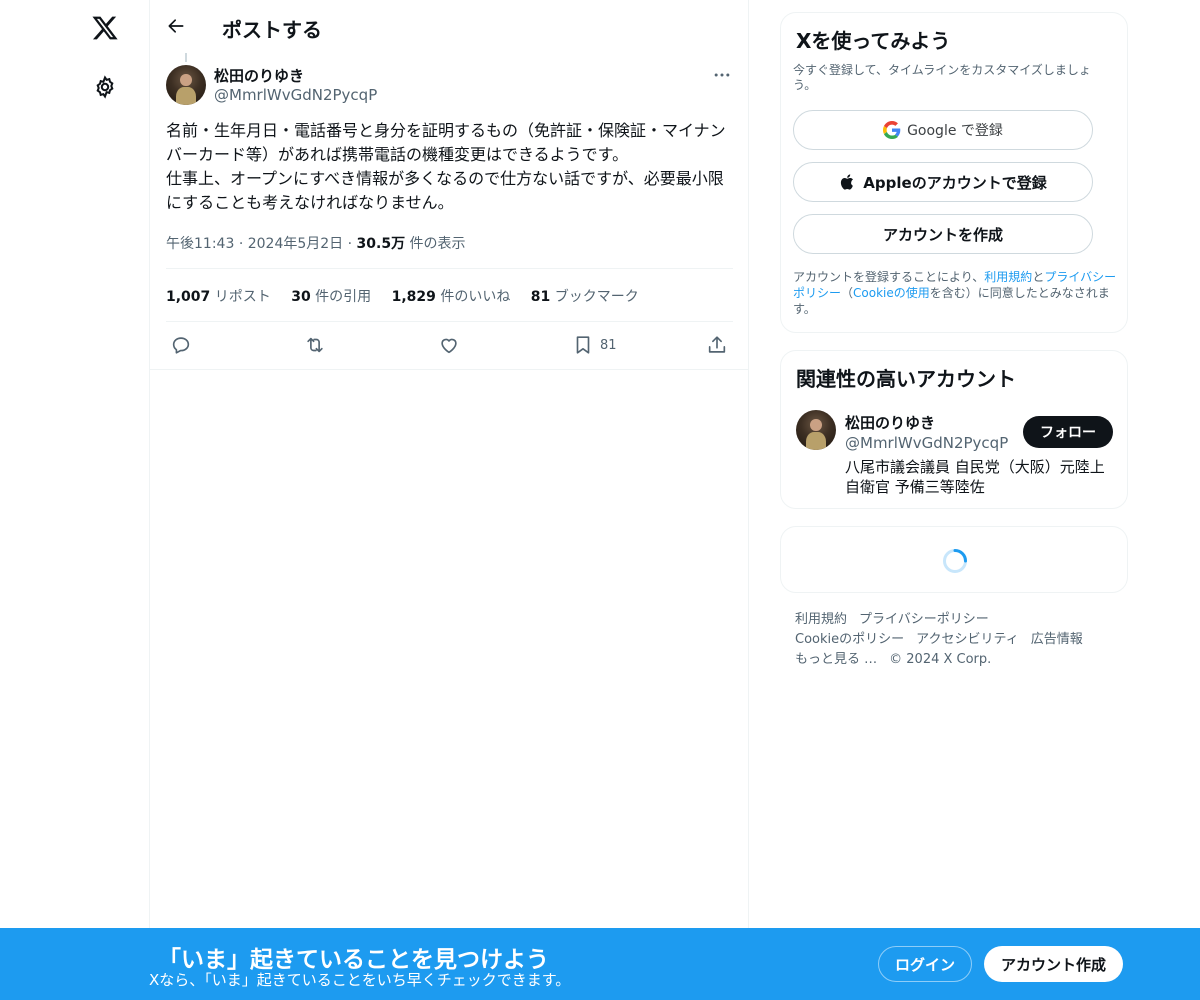  Describe the element at coordinates (1008, 277) in the screenshot. I see `terms-link: 利用規約` at that location.